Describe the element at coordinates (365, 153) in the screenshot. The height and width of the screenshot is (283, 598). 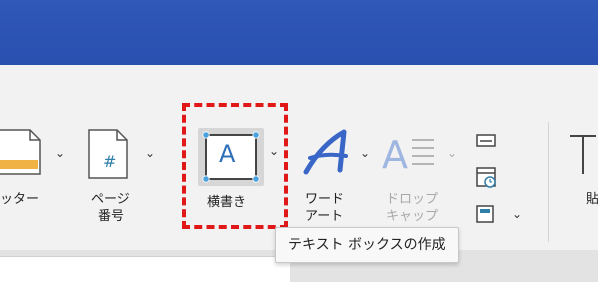
I see `wordart-dropdown-icon: ⌄` at that location.